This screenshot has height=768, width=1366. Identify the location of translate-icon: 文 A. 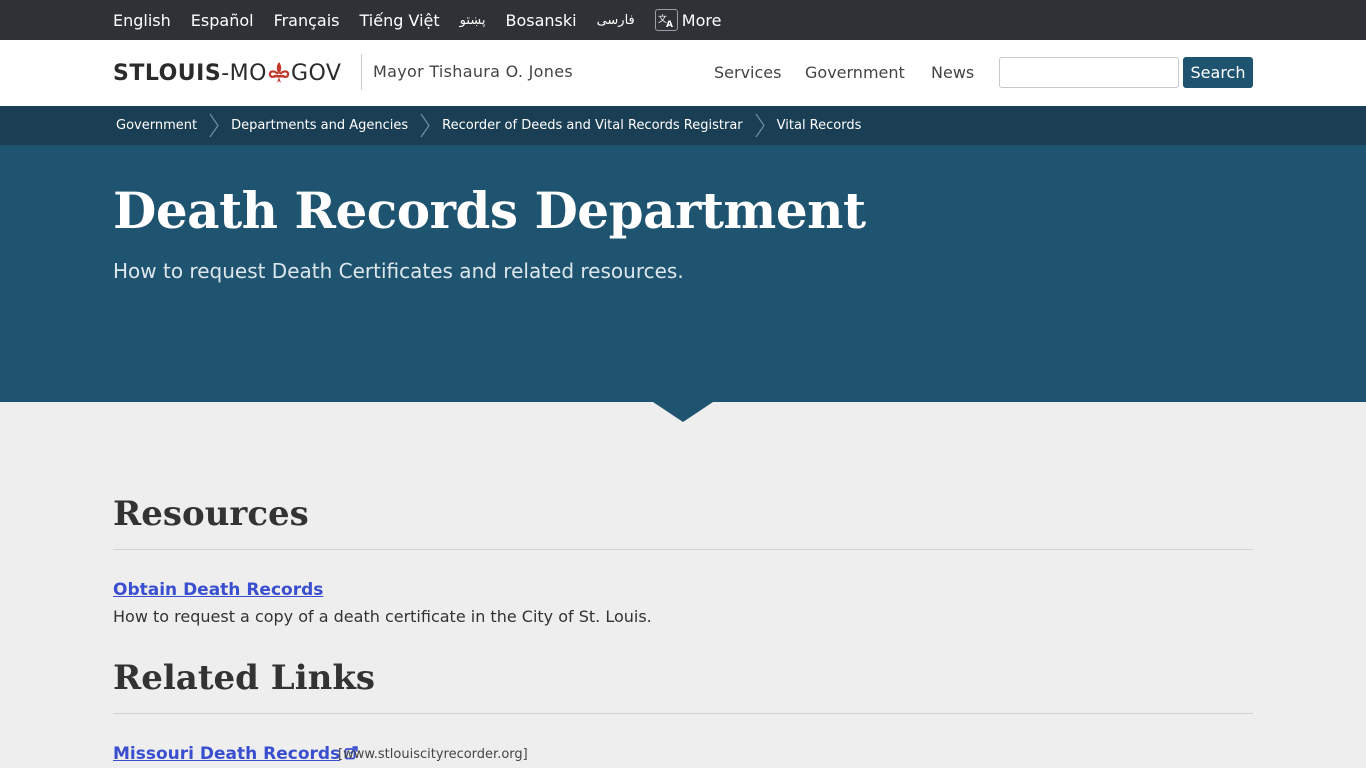
(666, 20).